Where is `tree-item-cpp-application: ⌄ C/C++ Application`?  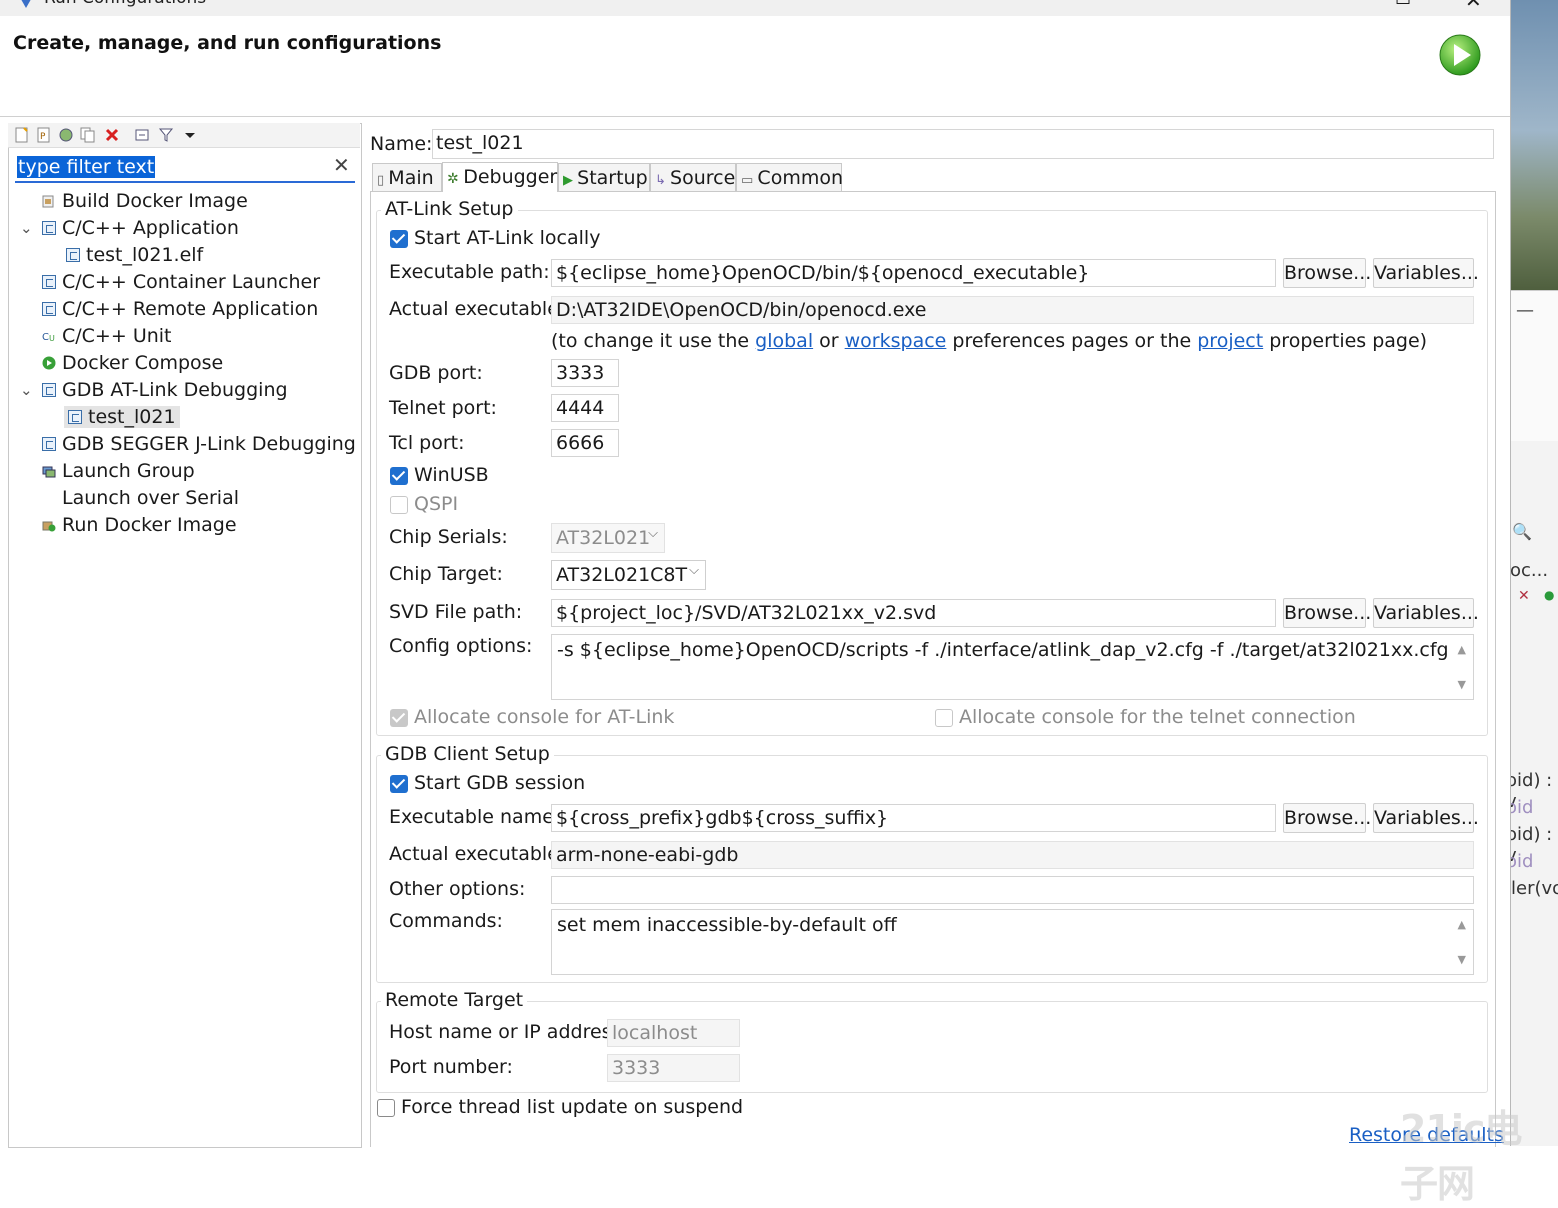
tree-item-cpp-application: ⌄ C/C++ Application is located at coordinates (129, 228).